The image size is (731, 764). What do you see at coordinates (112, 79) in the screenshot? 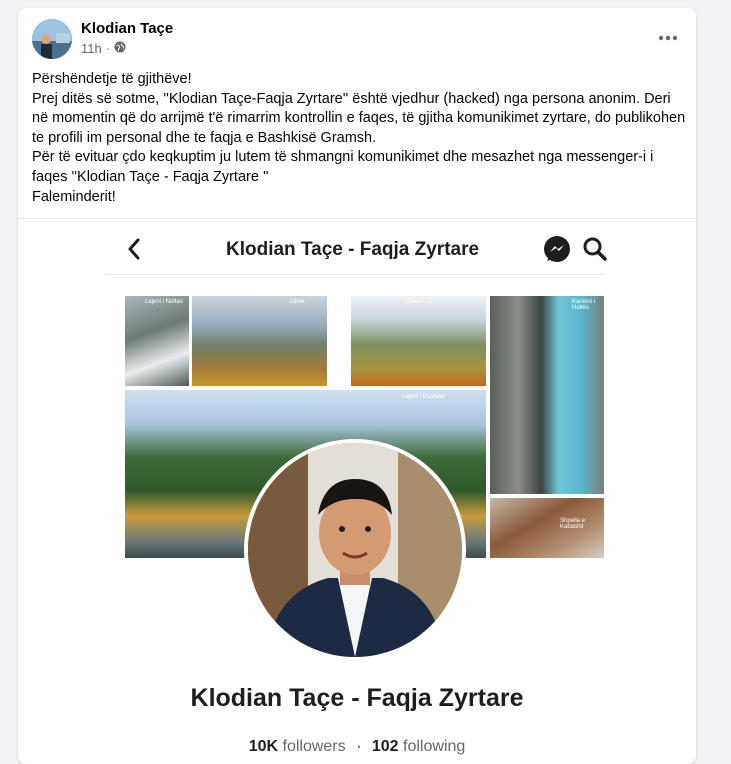
I see `post-text-line: Përshëndetje të gjithëve!` at bounding box center [112, 79].